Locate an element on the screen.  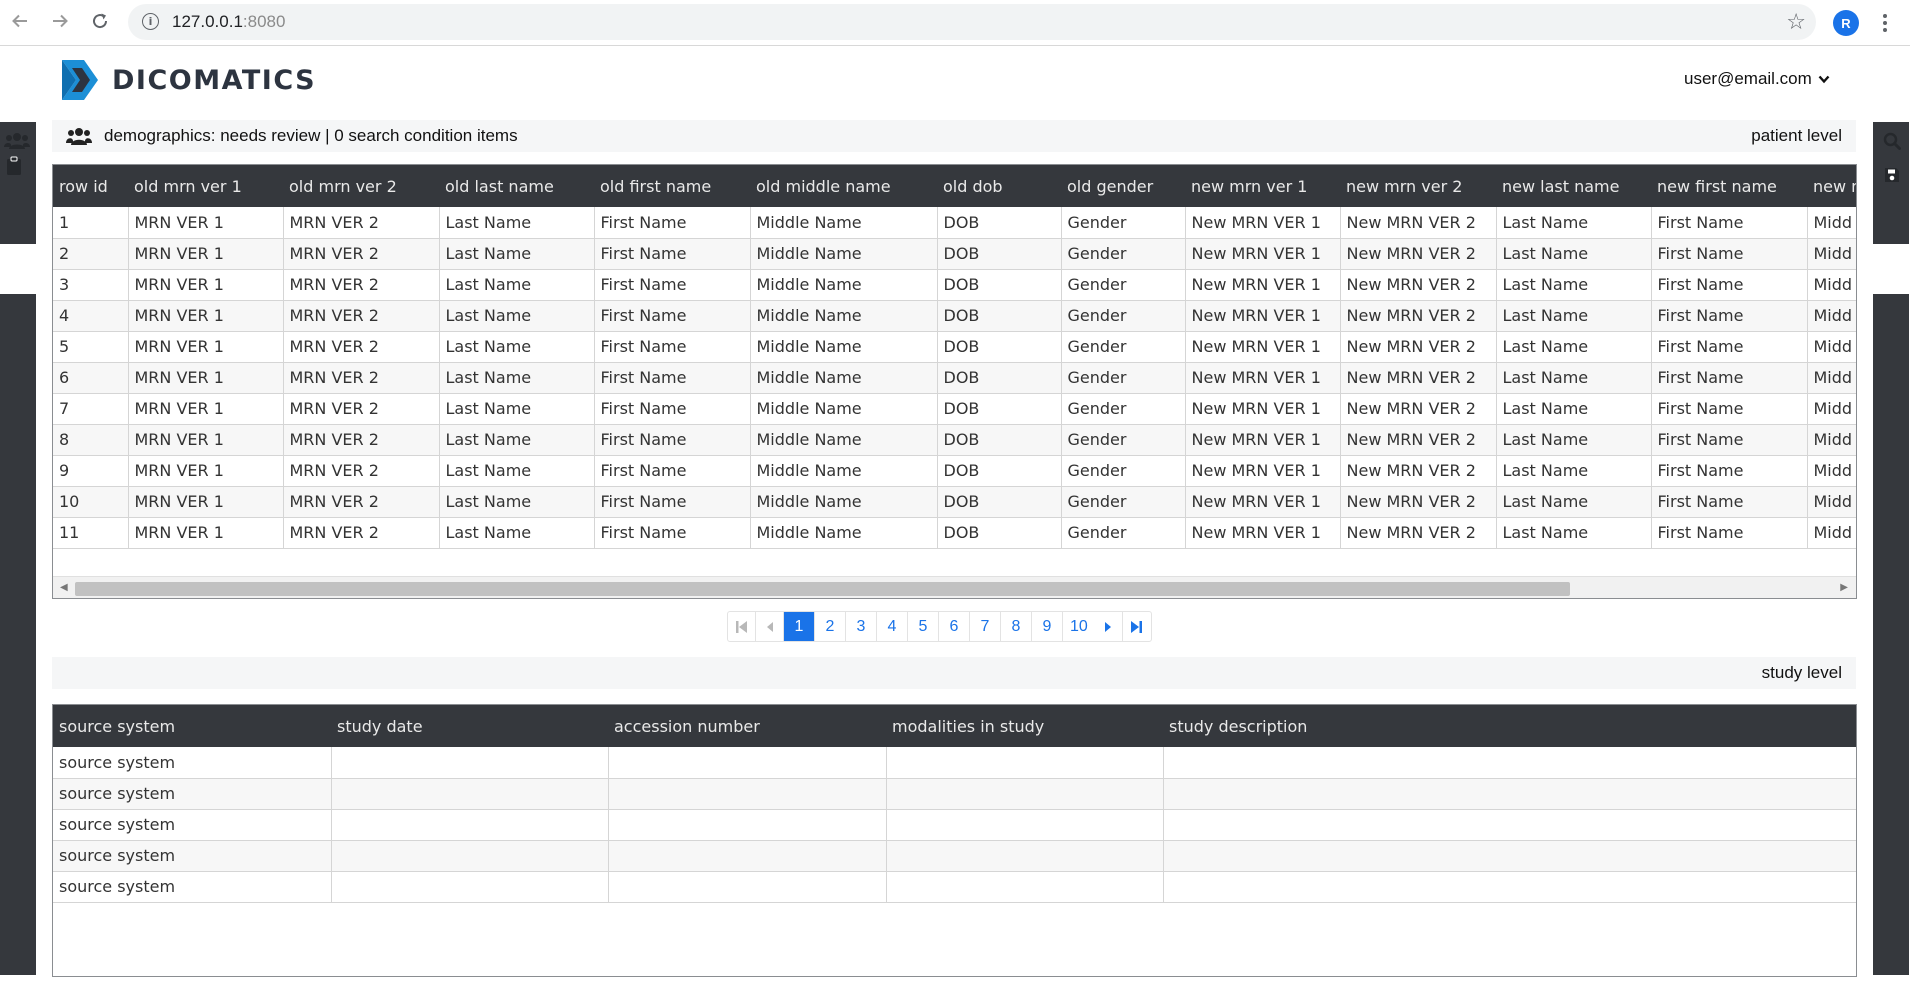
scrollbar-thumb is located at coordinates (822, 589).